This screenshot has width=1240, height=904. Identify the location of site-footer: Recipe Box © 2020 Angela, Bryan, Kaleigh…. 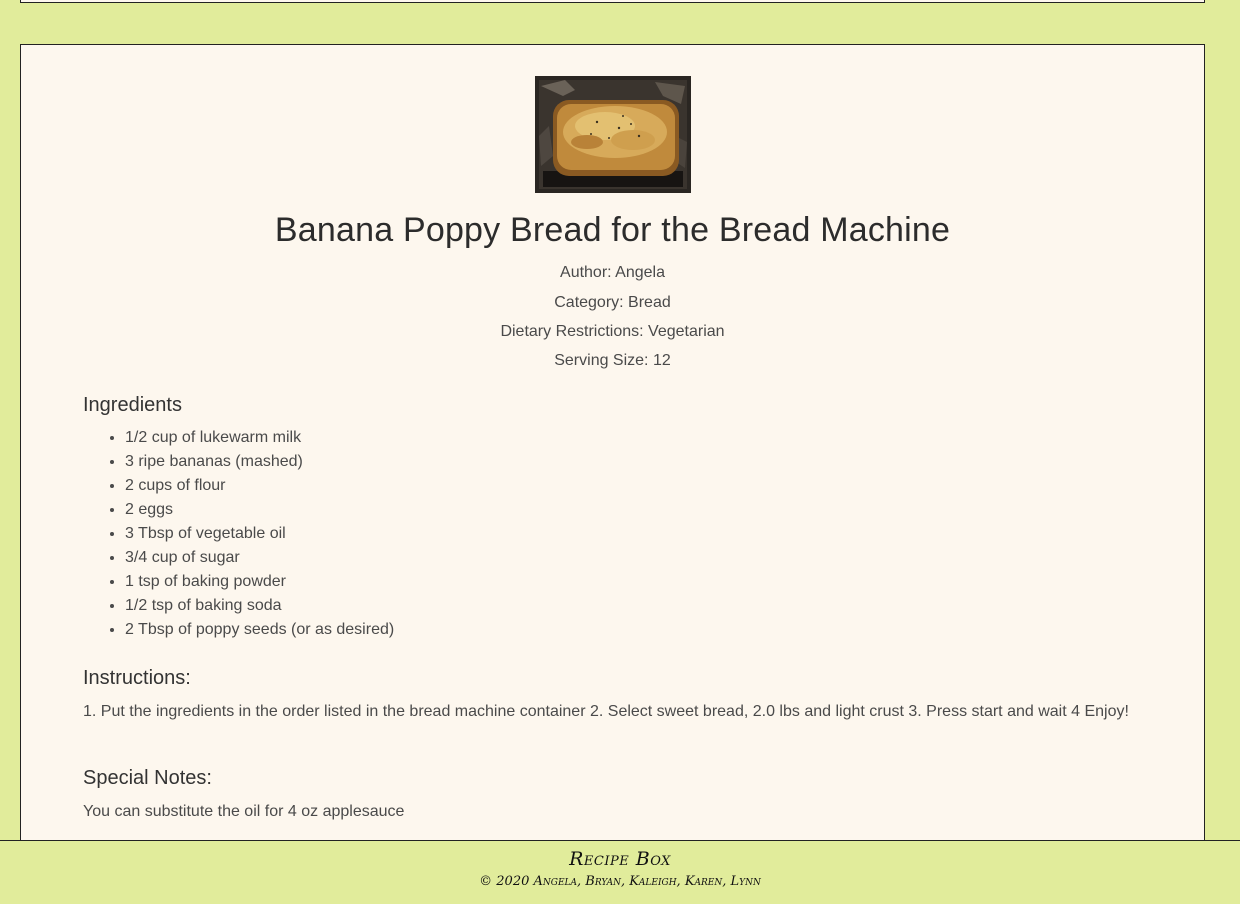
(620, 872).